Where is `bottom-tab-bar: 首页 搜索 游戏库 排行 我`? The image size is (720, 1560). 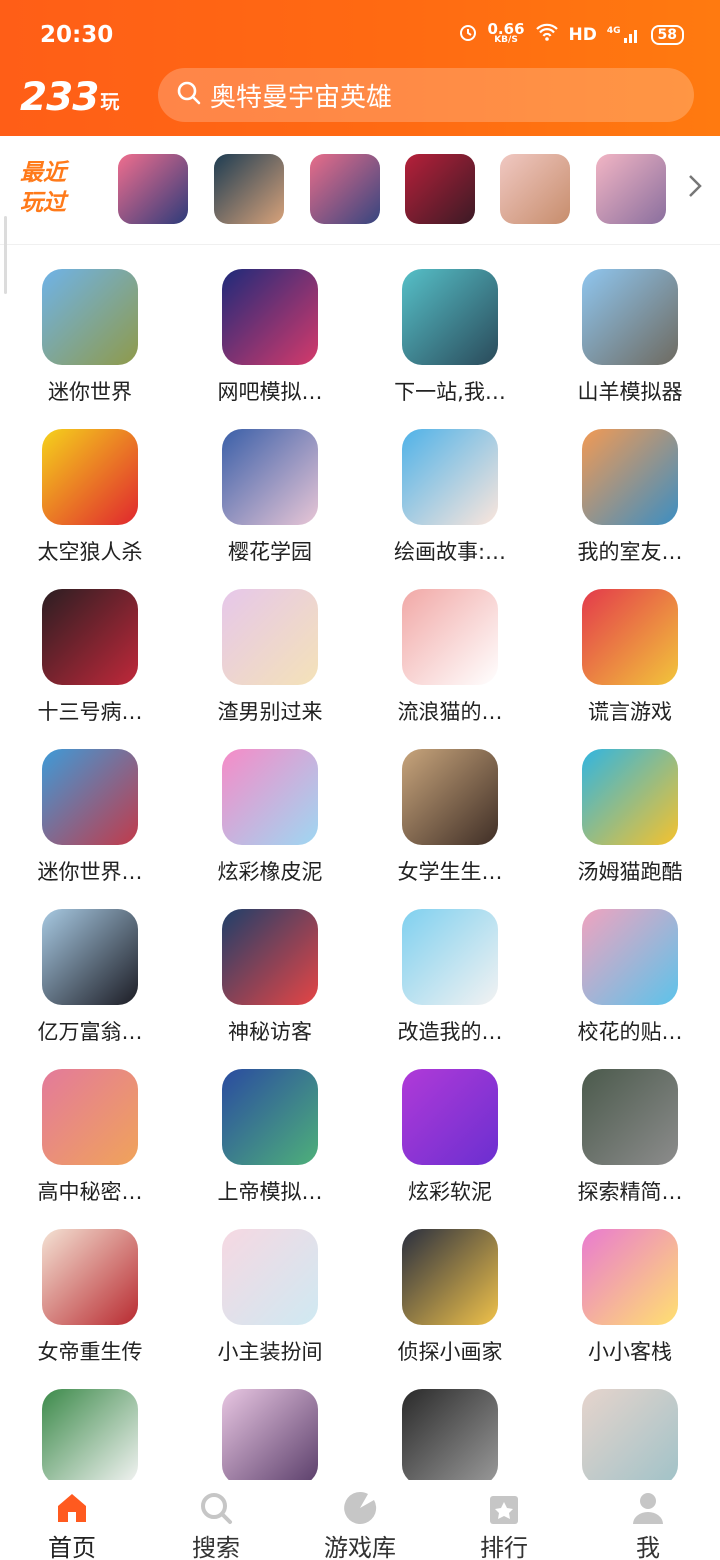 bottom-tab-bar: 首页 搜索 游戏库 排行 我 is located at coordinates (360, 1520).